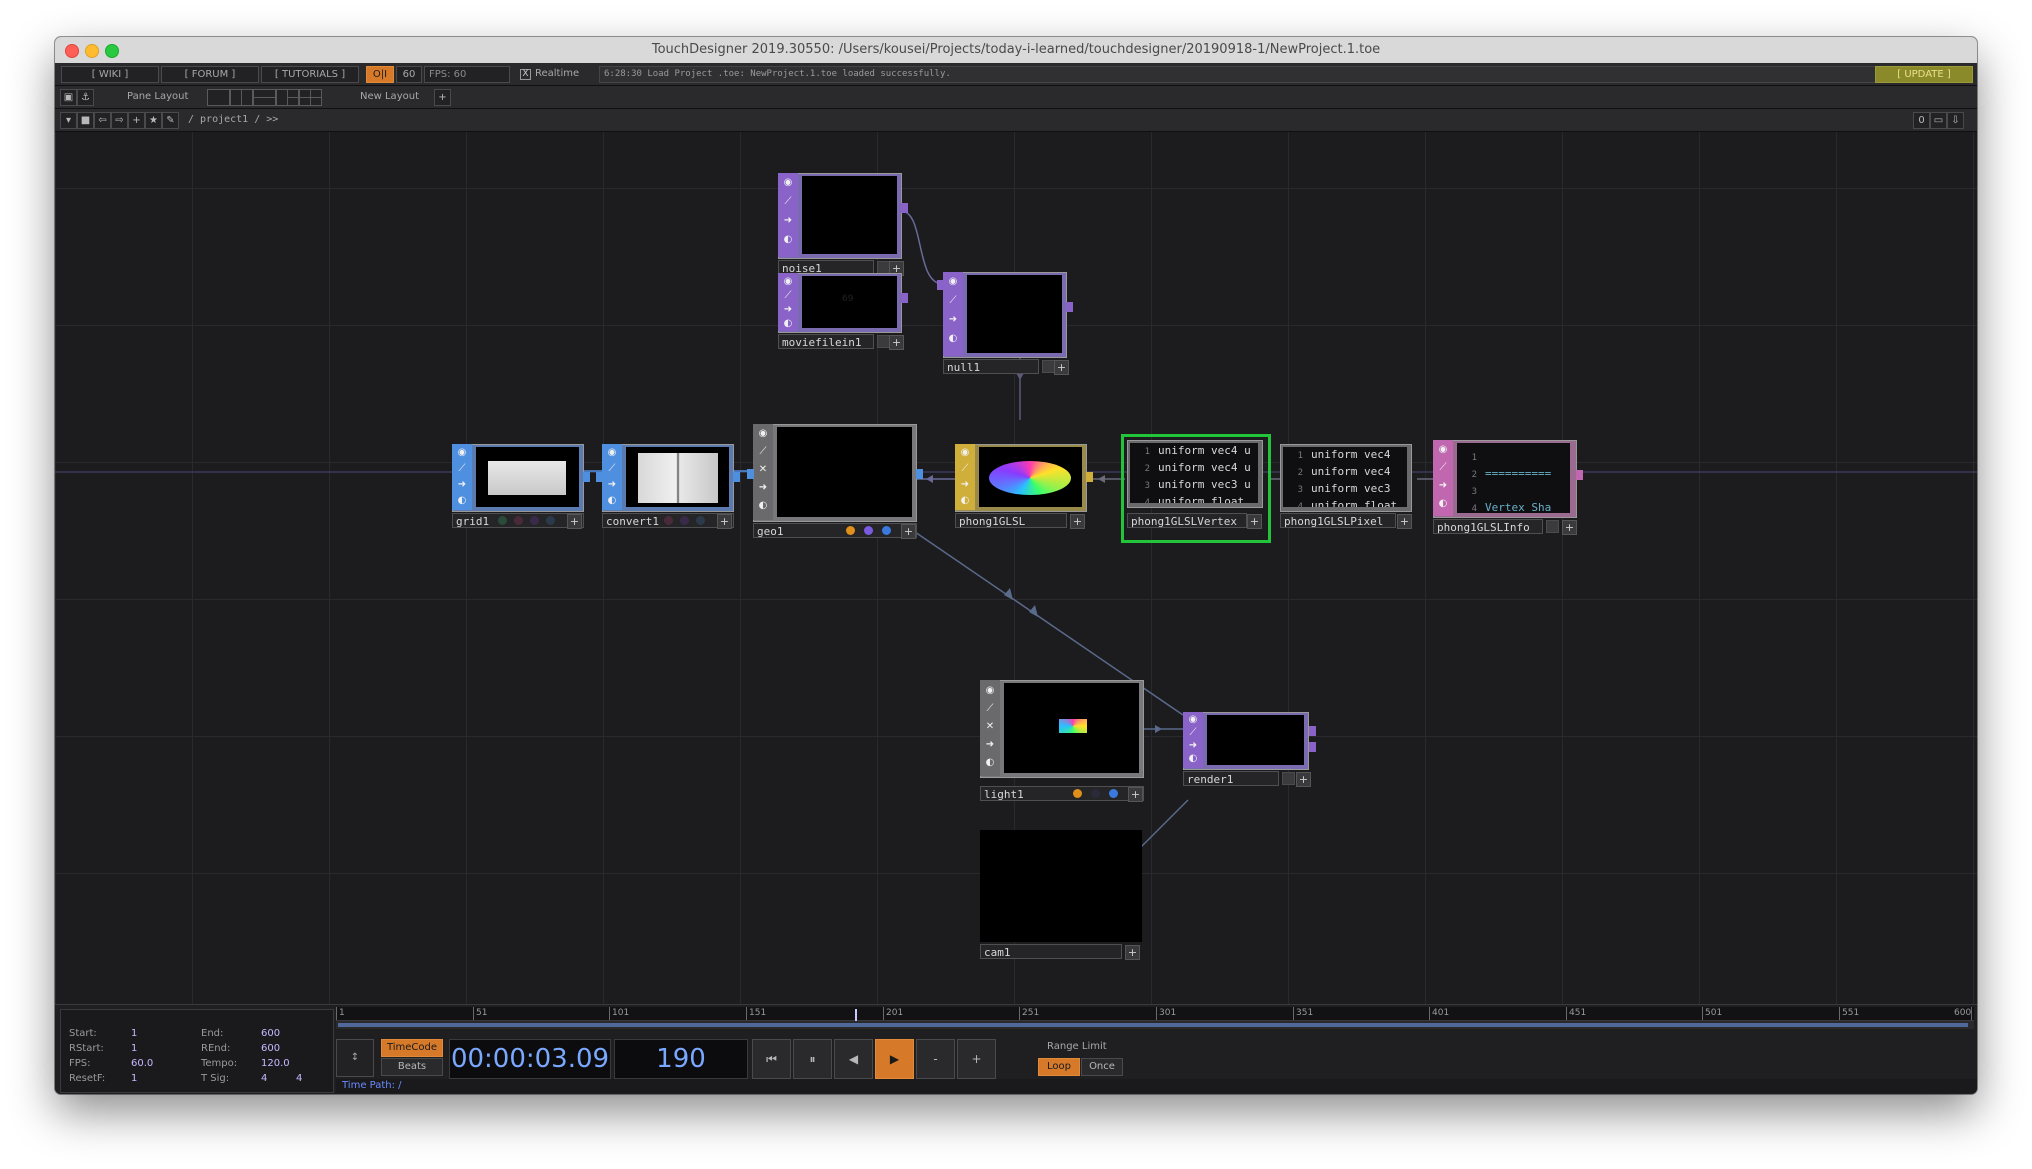 The width and height of the screenshot is (2032, 1169). What do you see at coordinates (530, 1059) in the screenshot?
I see `timecode-display: 00:00:03.09` at bounding box center [530, 1059].